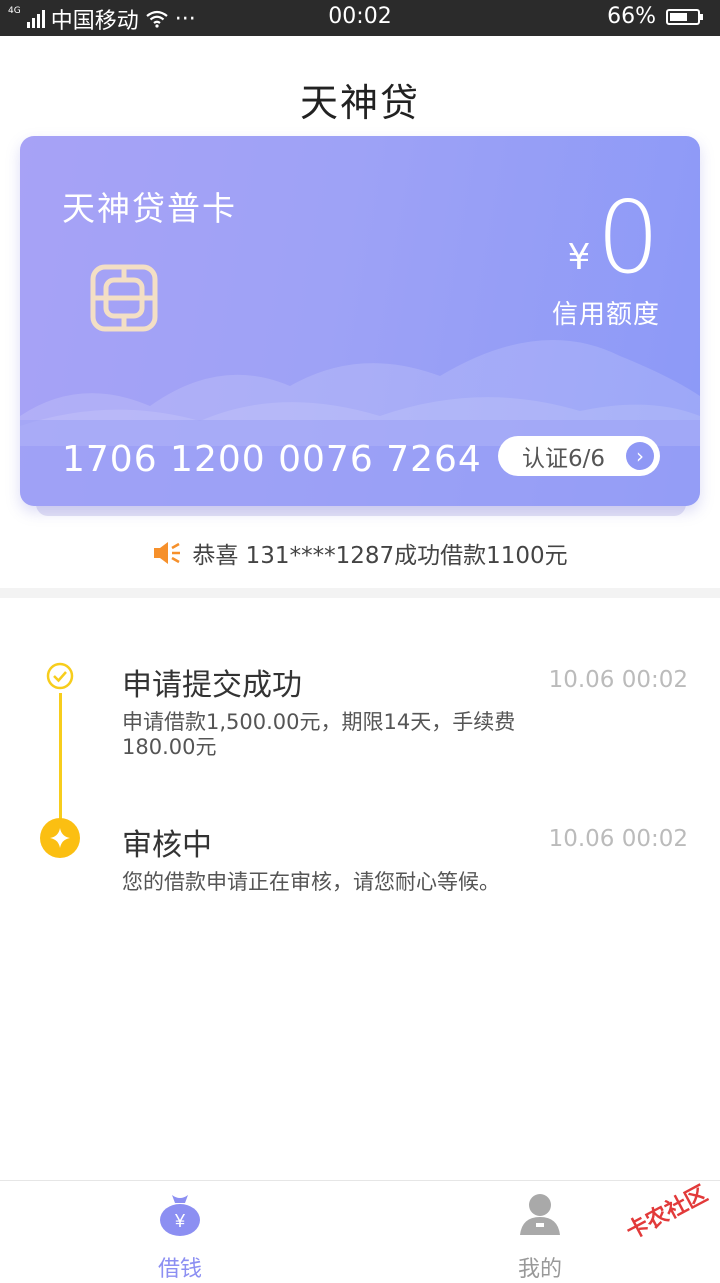 The width and height of the screenshot is (720, 1283). What do you see at coordinates (169, 747) in the screenshot?
I see `timeline-desc-line: 180.00元` at bounding box center [169, 747].